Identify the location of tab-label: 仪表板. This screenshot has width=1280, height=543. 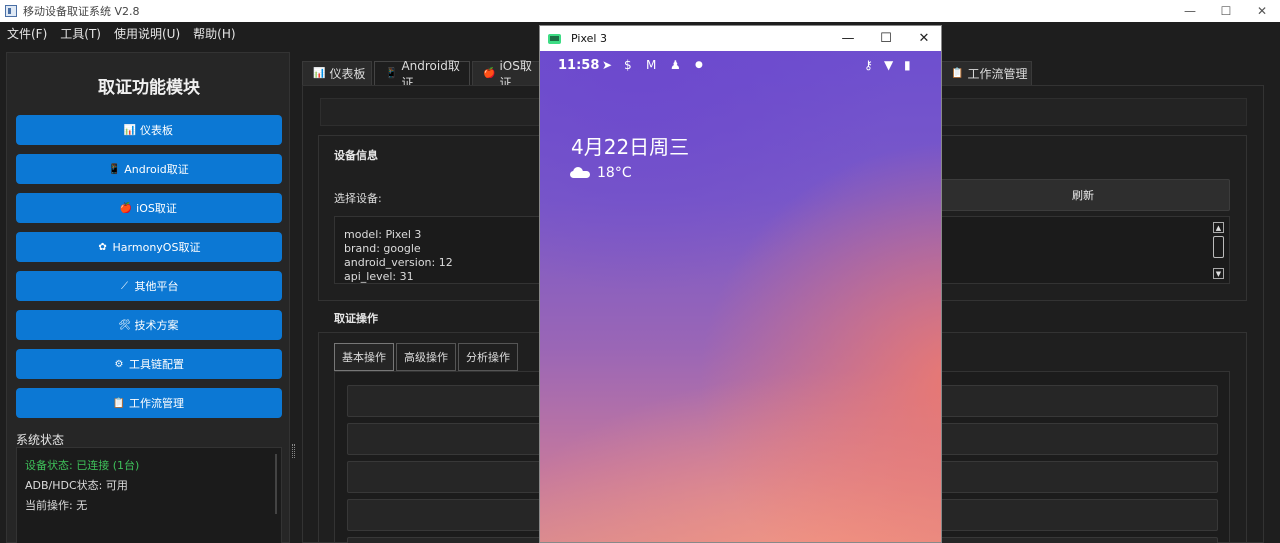
(347, 74).